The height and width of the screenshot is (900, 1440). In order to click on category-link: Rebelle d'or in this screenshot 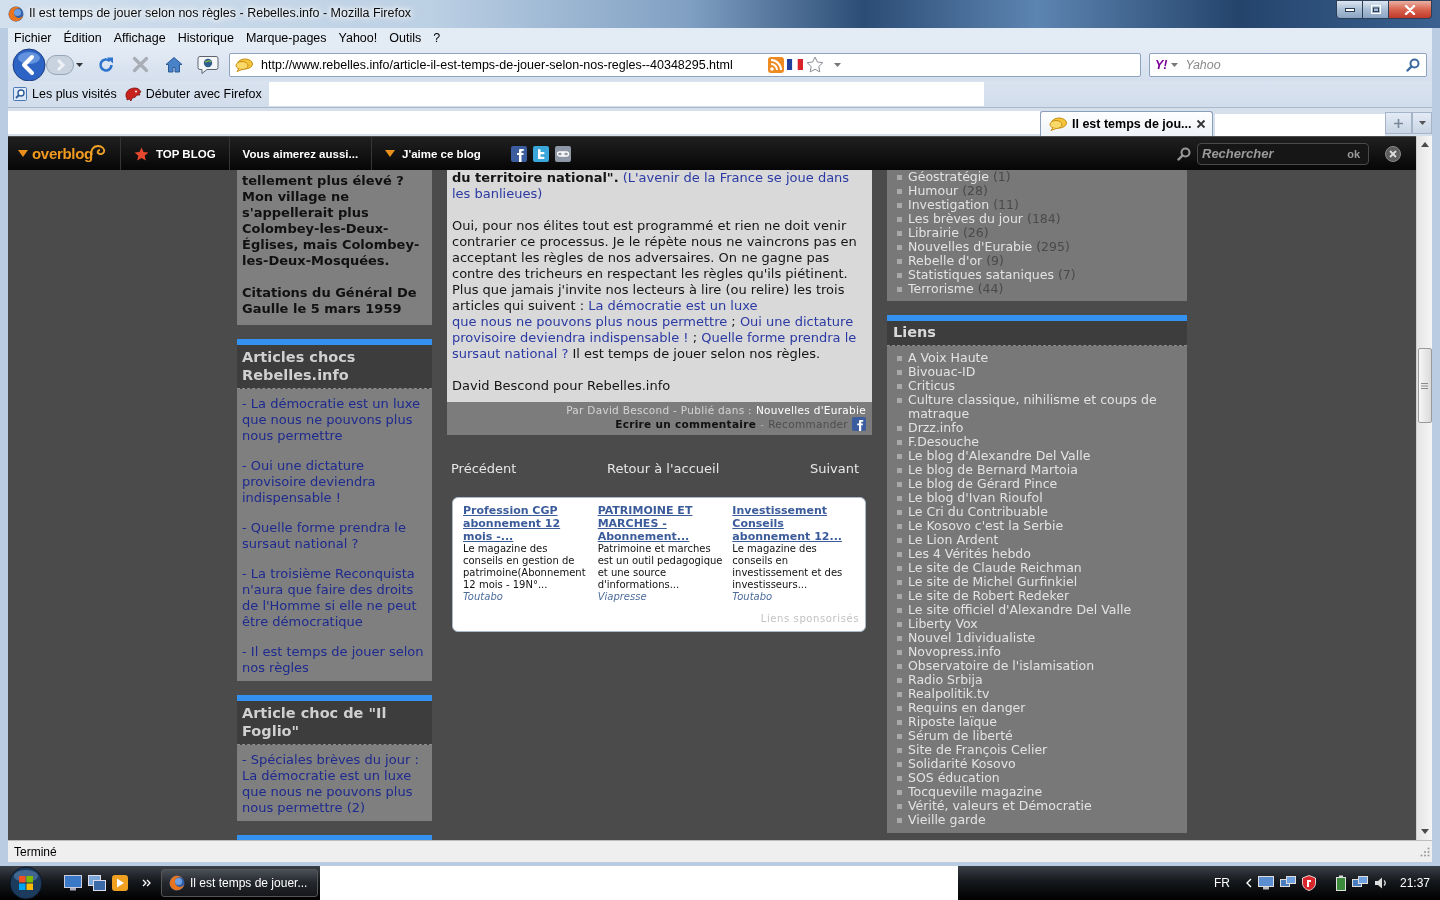, I will do `click(945, 261)`.